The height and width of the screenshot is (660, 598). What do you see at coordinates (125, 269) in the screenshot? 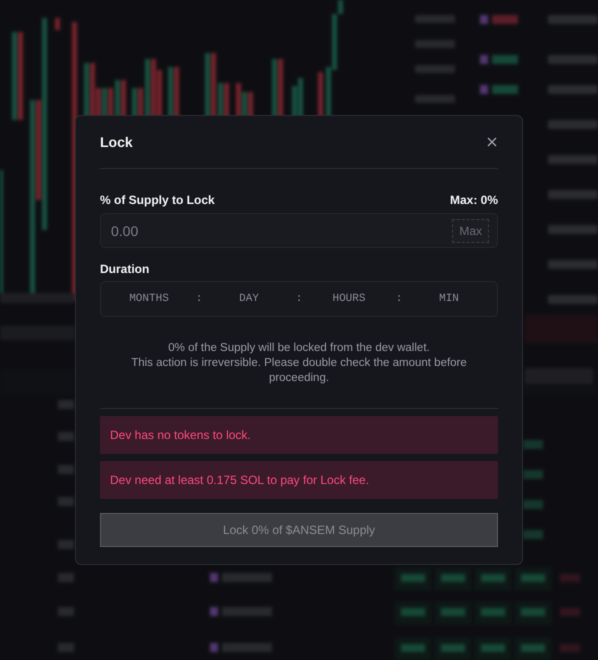
I see `duration-label: Duration` at bounding box center [125, 269].